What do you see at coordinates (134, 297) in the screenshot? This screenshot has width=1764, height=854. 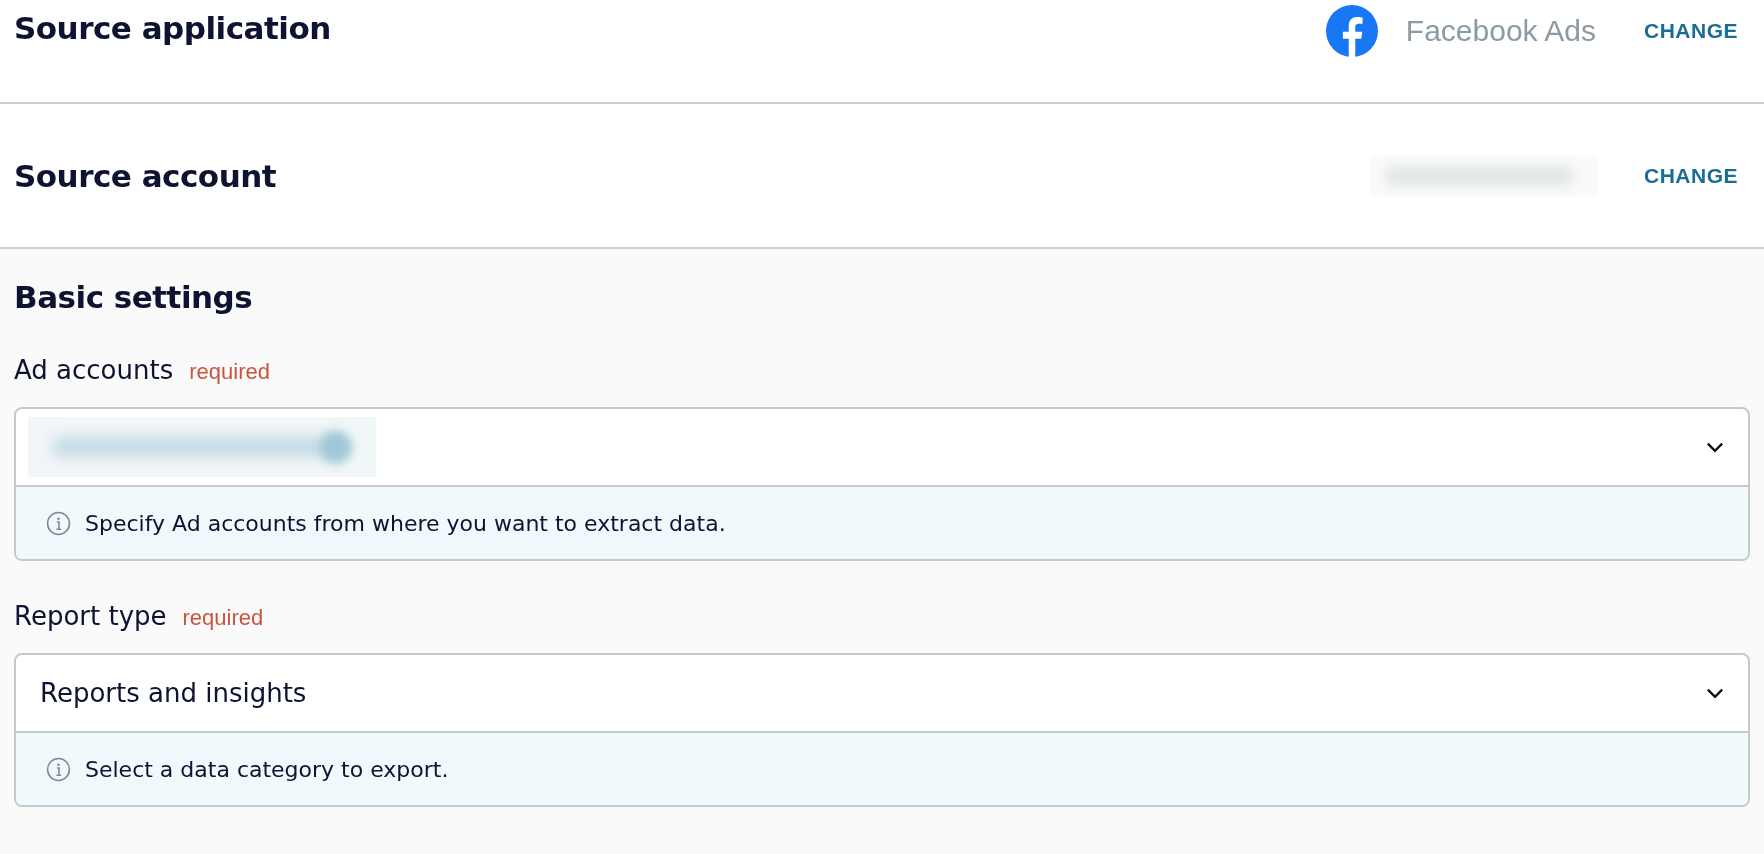 I see `section-title: Basic settings` at bounding box center [134, 297].